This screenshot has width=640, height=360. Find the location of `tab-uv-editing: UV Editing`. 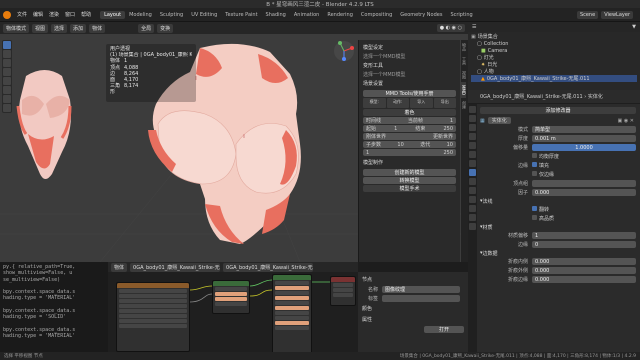

tab-uv-editing: UV Editing is located at coordinates (204, 15).